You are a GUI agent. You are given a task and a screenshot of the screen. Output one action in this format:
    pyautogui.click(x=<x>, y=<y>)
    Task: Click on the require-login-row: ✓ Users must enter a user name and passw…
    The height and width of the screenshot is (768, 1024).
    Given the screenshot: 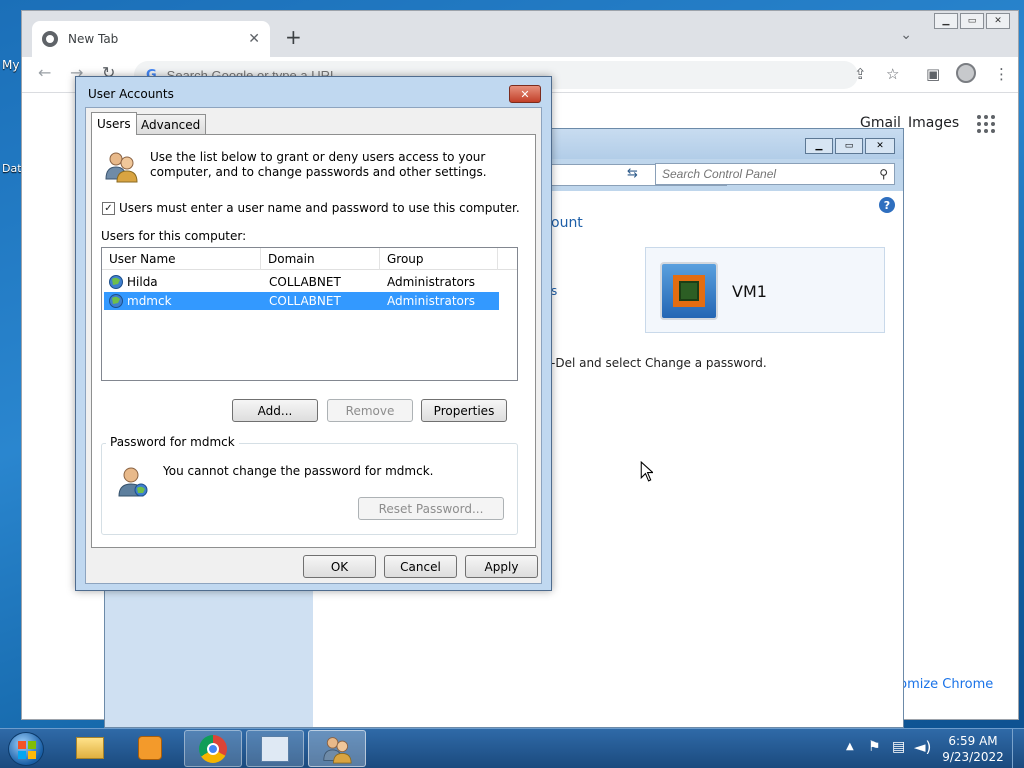 What is the action you would take?
    pyautogui.click(x=311, y=208)
    